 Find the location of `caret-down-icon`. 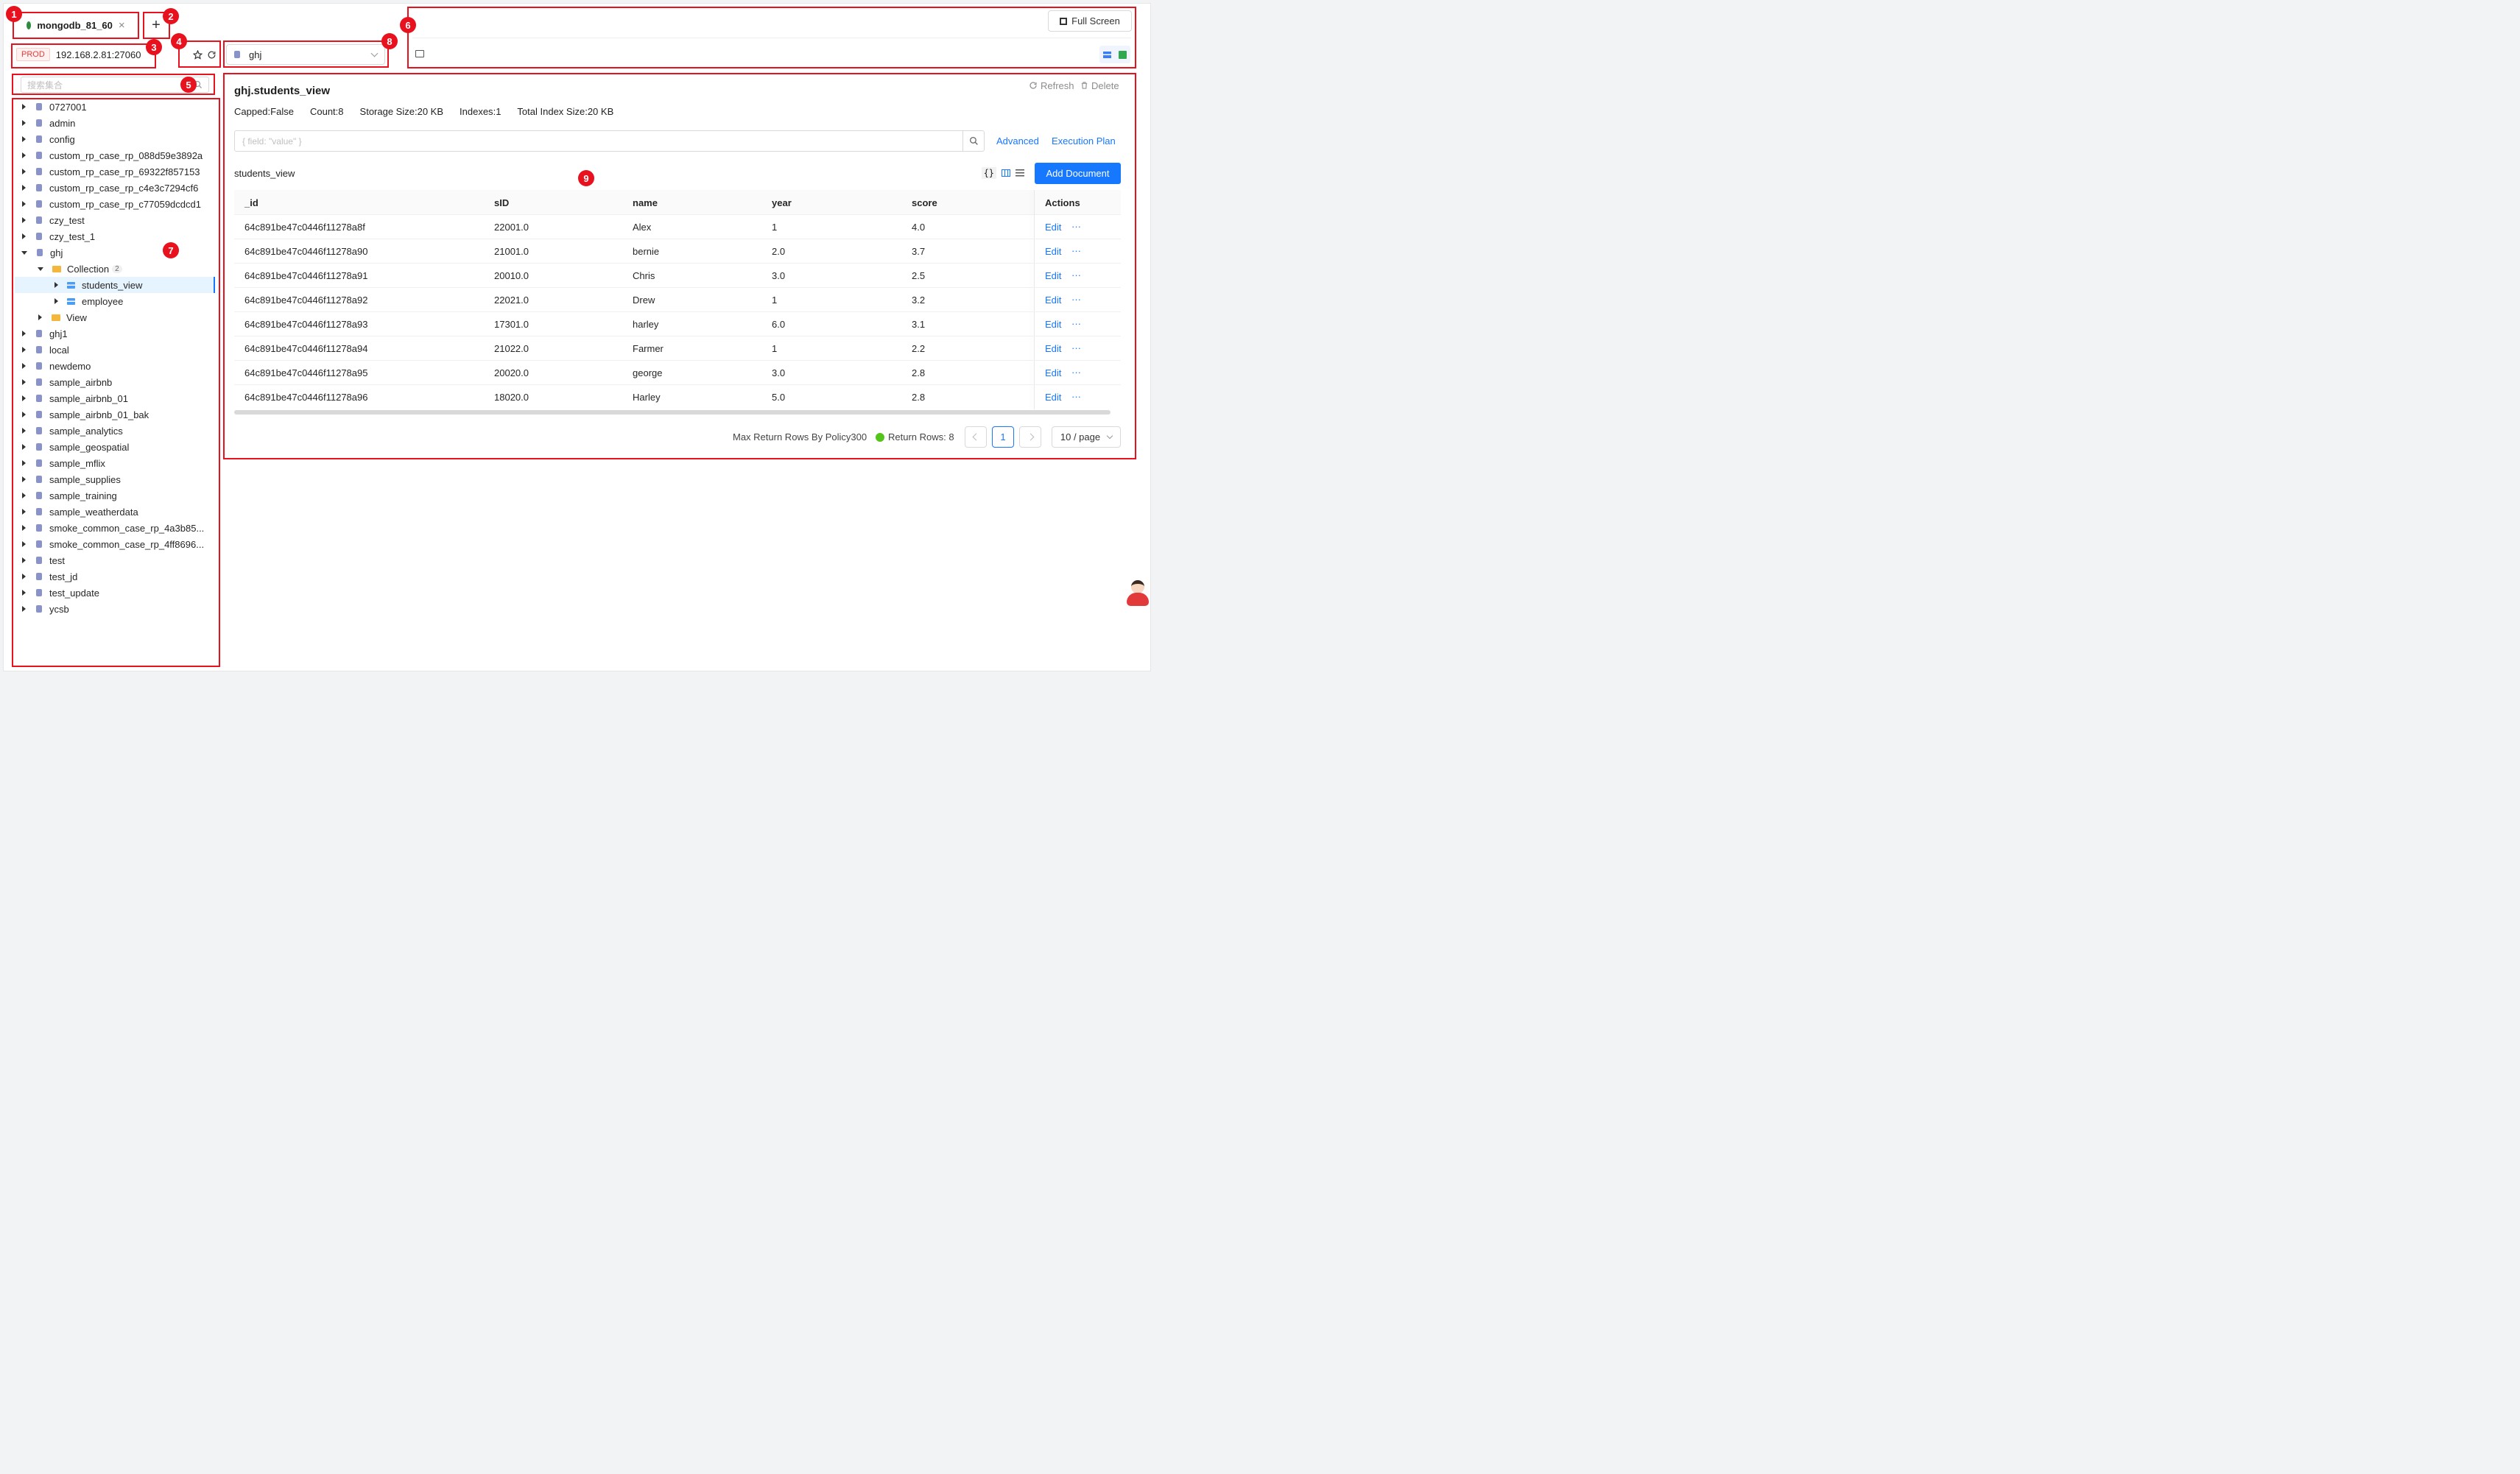

caret-down-icon is located at coordinates (24, 253).